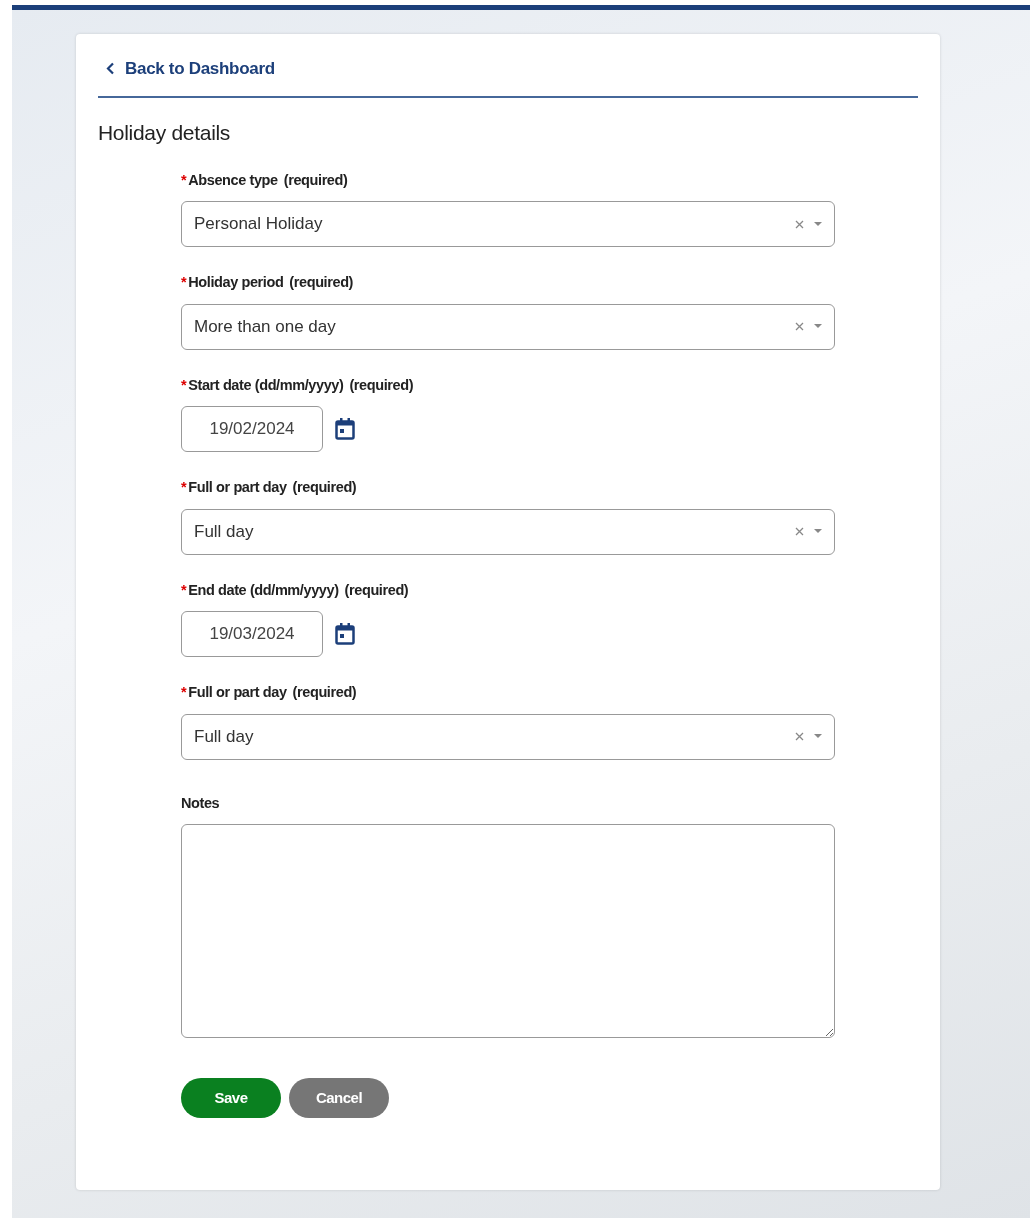 The image size is (1030, 1218). What do you see at coordinates (252, 634) in the screenshot?
I see `date-field: 19/03/2024` at bounding box center [252, 634].